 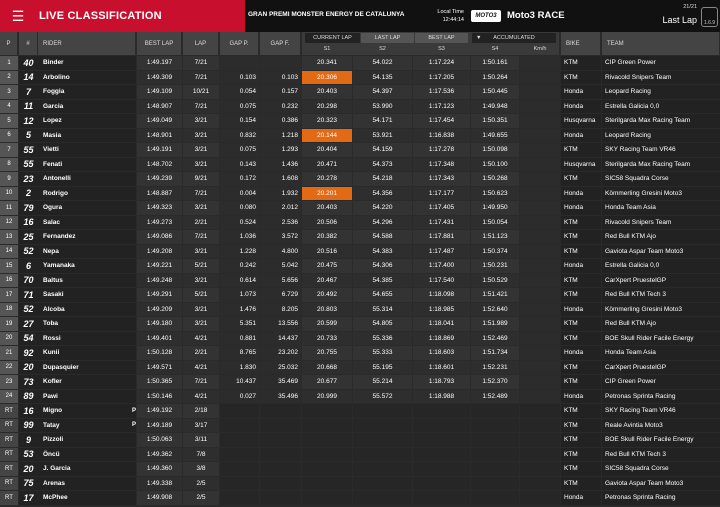 I want to click on tab-current-lap: CURRENT LAP, so click(x=332, y=38).